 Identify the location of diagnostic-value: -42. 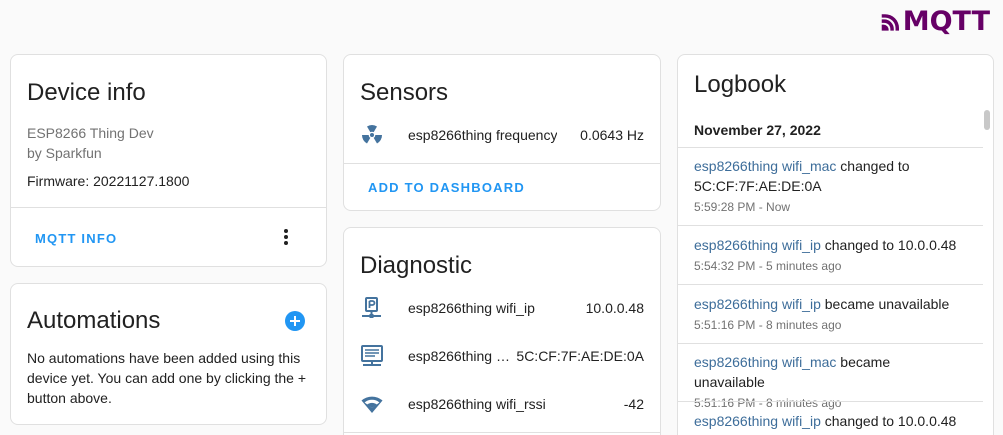
(633, 404).